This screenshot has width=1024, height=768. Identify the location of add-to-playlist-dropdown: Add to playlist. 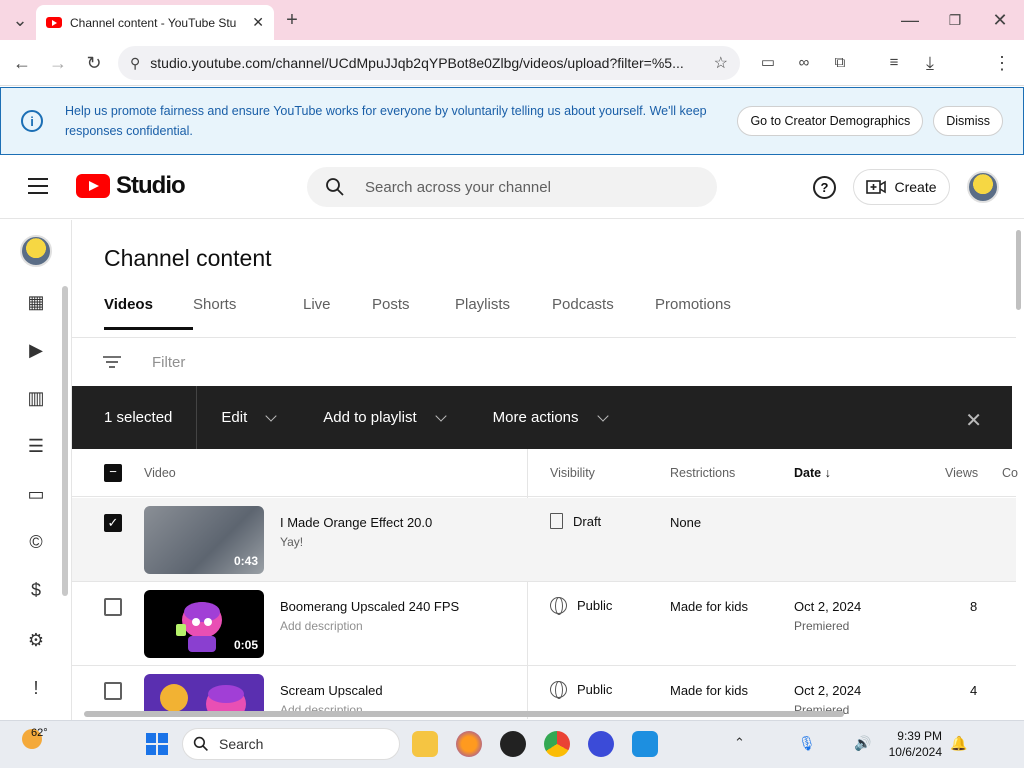
(383, 417).